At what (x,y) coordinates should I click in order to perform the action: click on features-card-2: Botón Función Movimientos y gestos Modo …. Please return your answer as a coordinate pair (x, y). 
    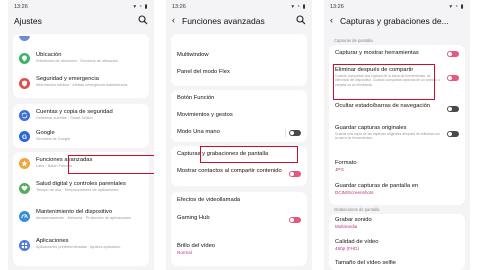
    Looking at the image, I should click on (239, 116).